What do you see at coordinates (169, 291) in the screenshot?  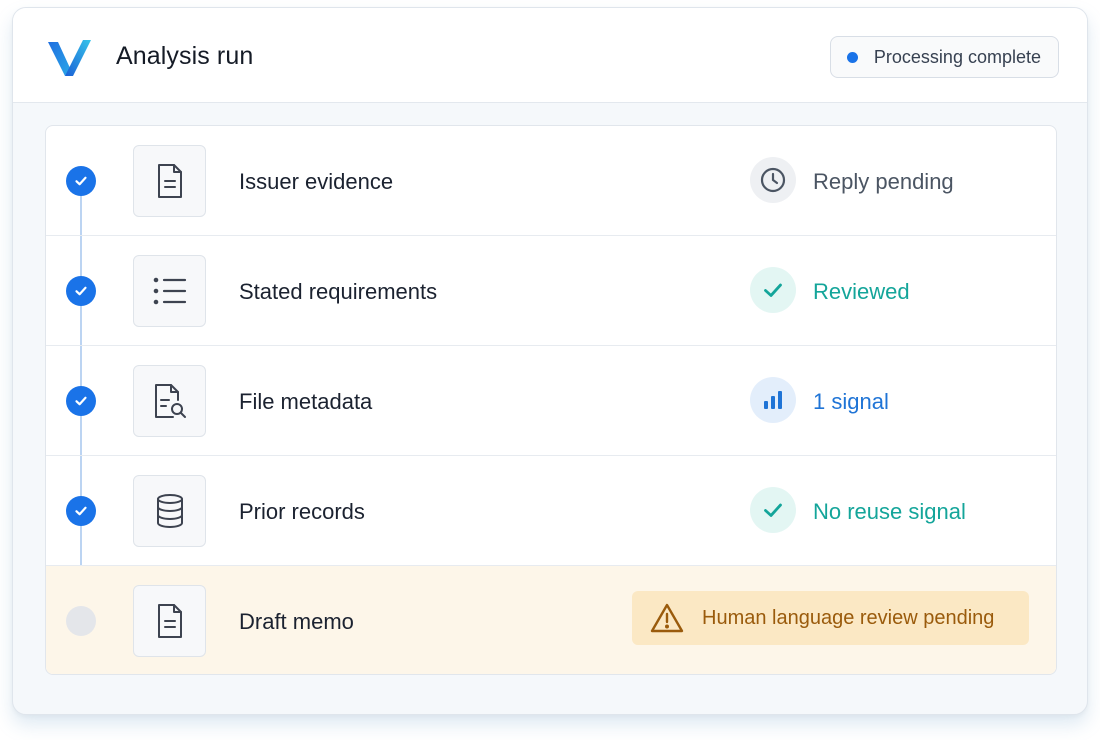 I see `list-icon` at bounding box center [169, 291].